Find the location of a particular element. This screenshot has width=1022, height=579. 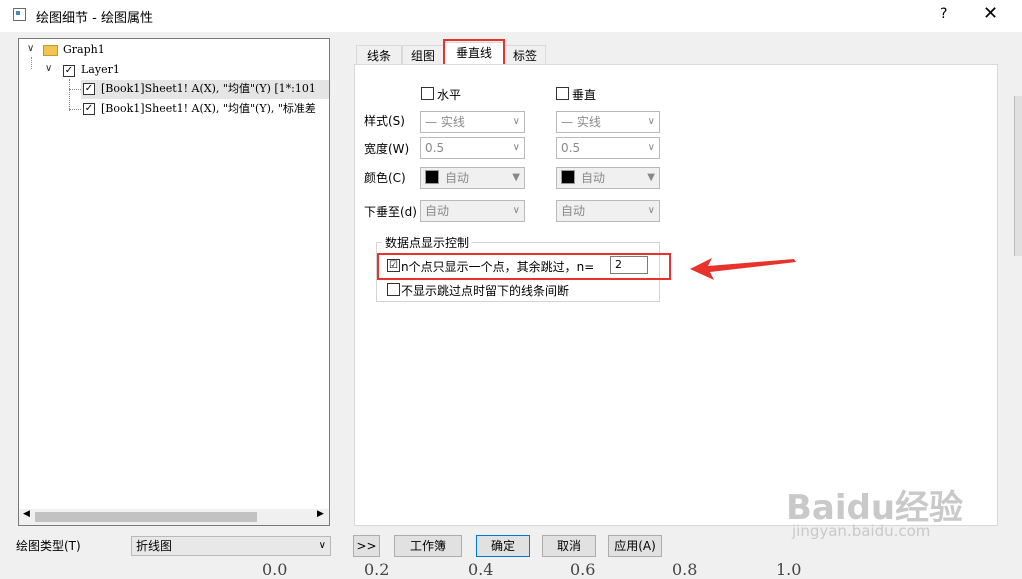

skip-highlight-box is located at coordinates (524, 266).